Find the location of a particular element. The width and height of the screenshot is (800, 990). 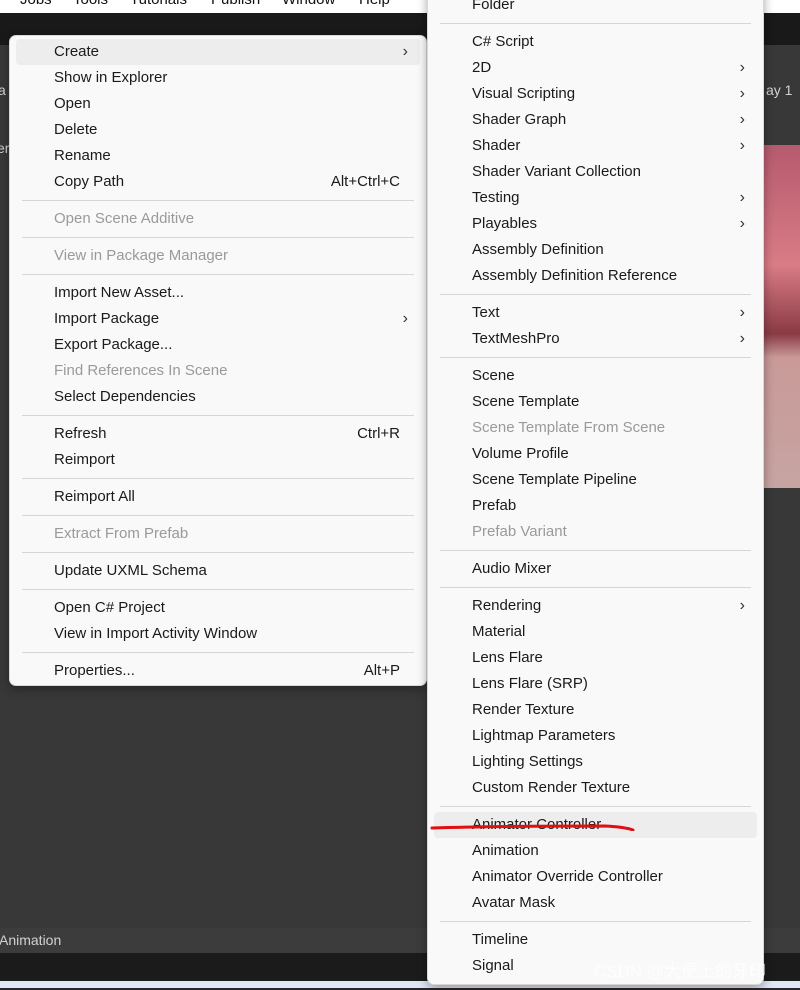

menu-item-label: Assembly Definition Reference is located at coordinates (575, 275).